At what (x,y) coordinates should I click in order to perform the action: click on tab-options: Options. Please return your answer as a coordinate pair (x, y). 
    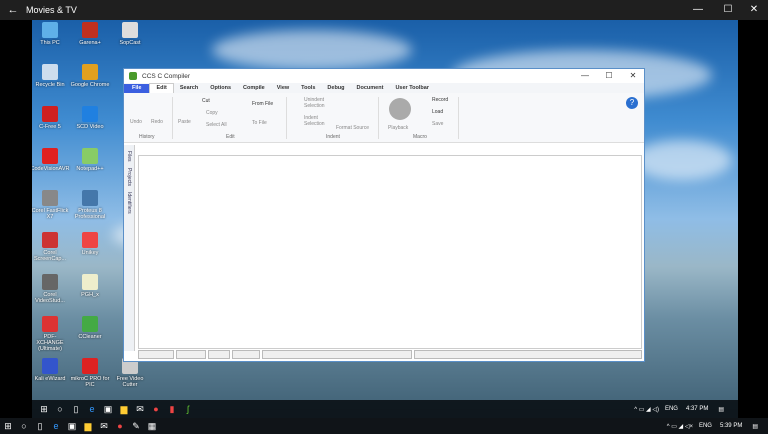
    Looking at the image, I should click on (220, 88).